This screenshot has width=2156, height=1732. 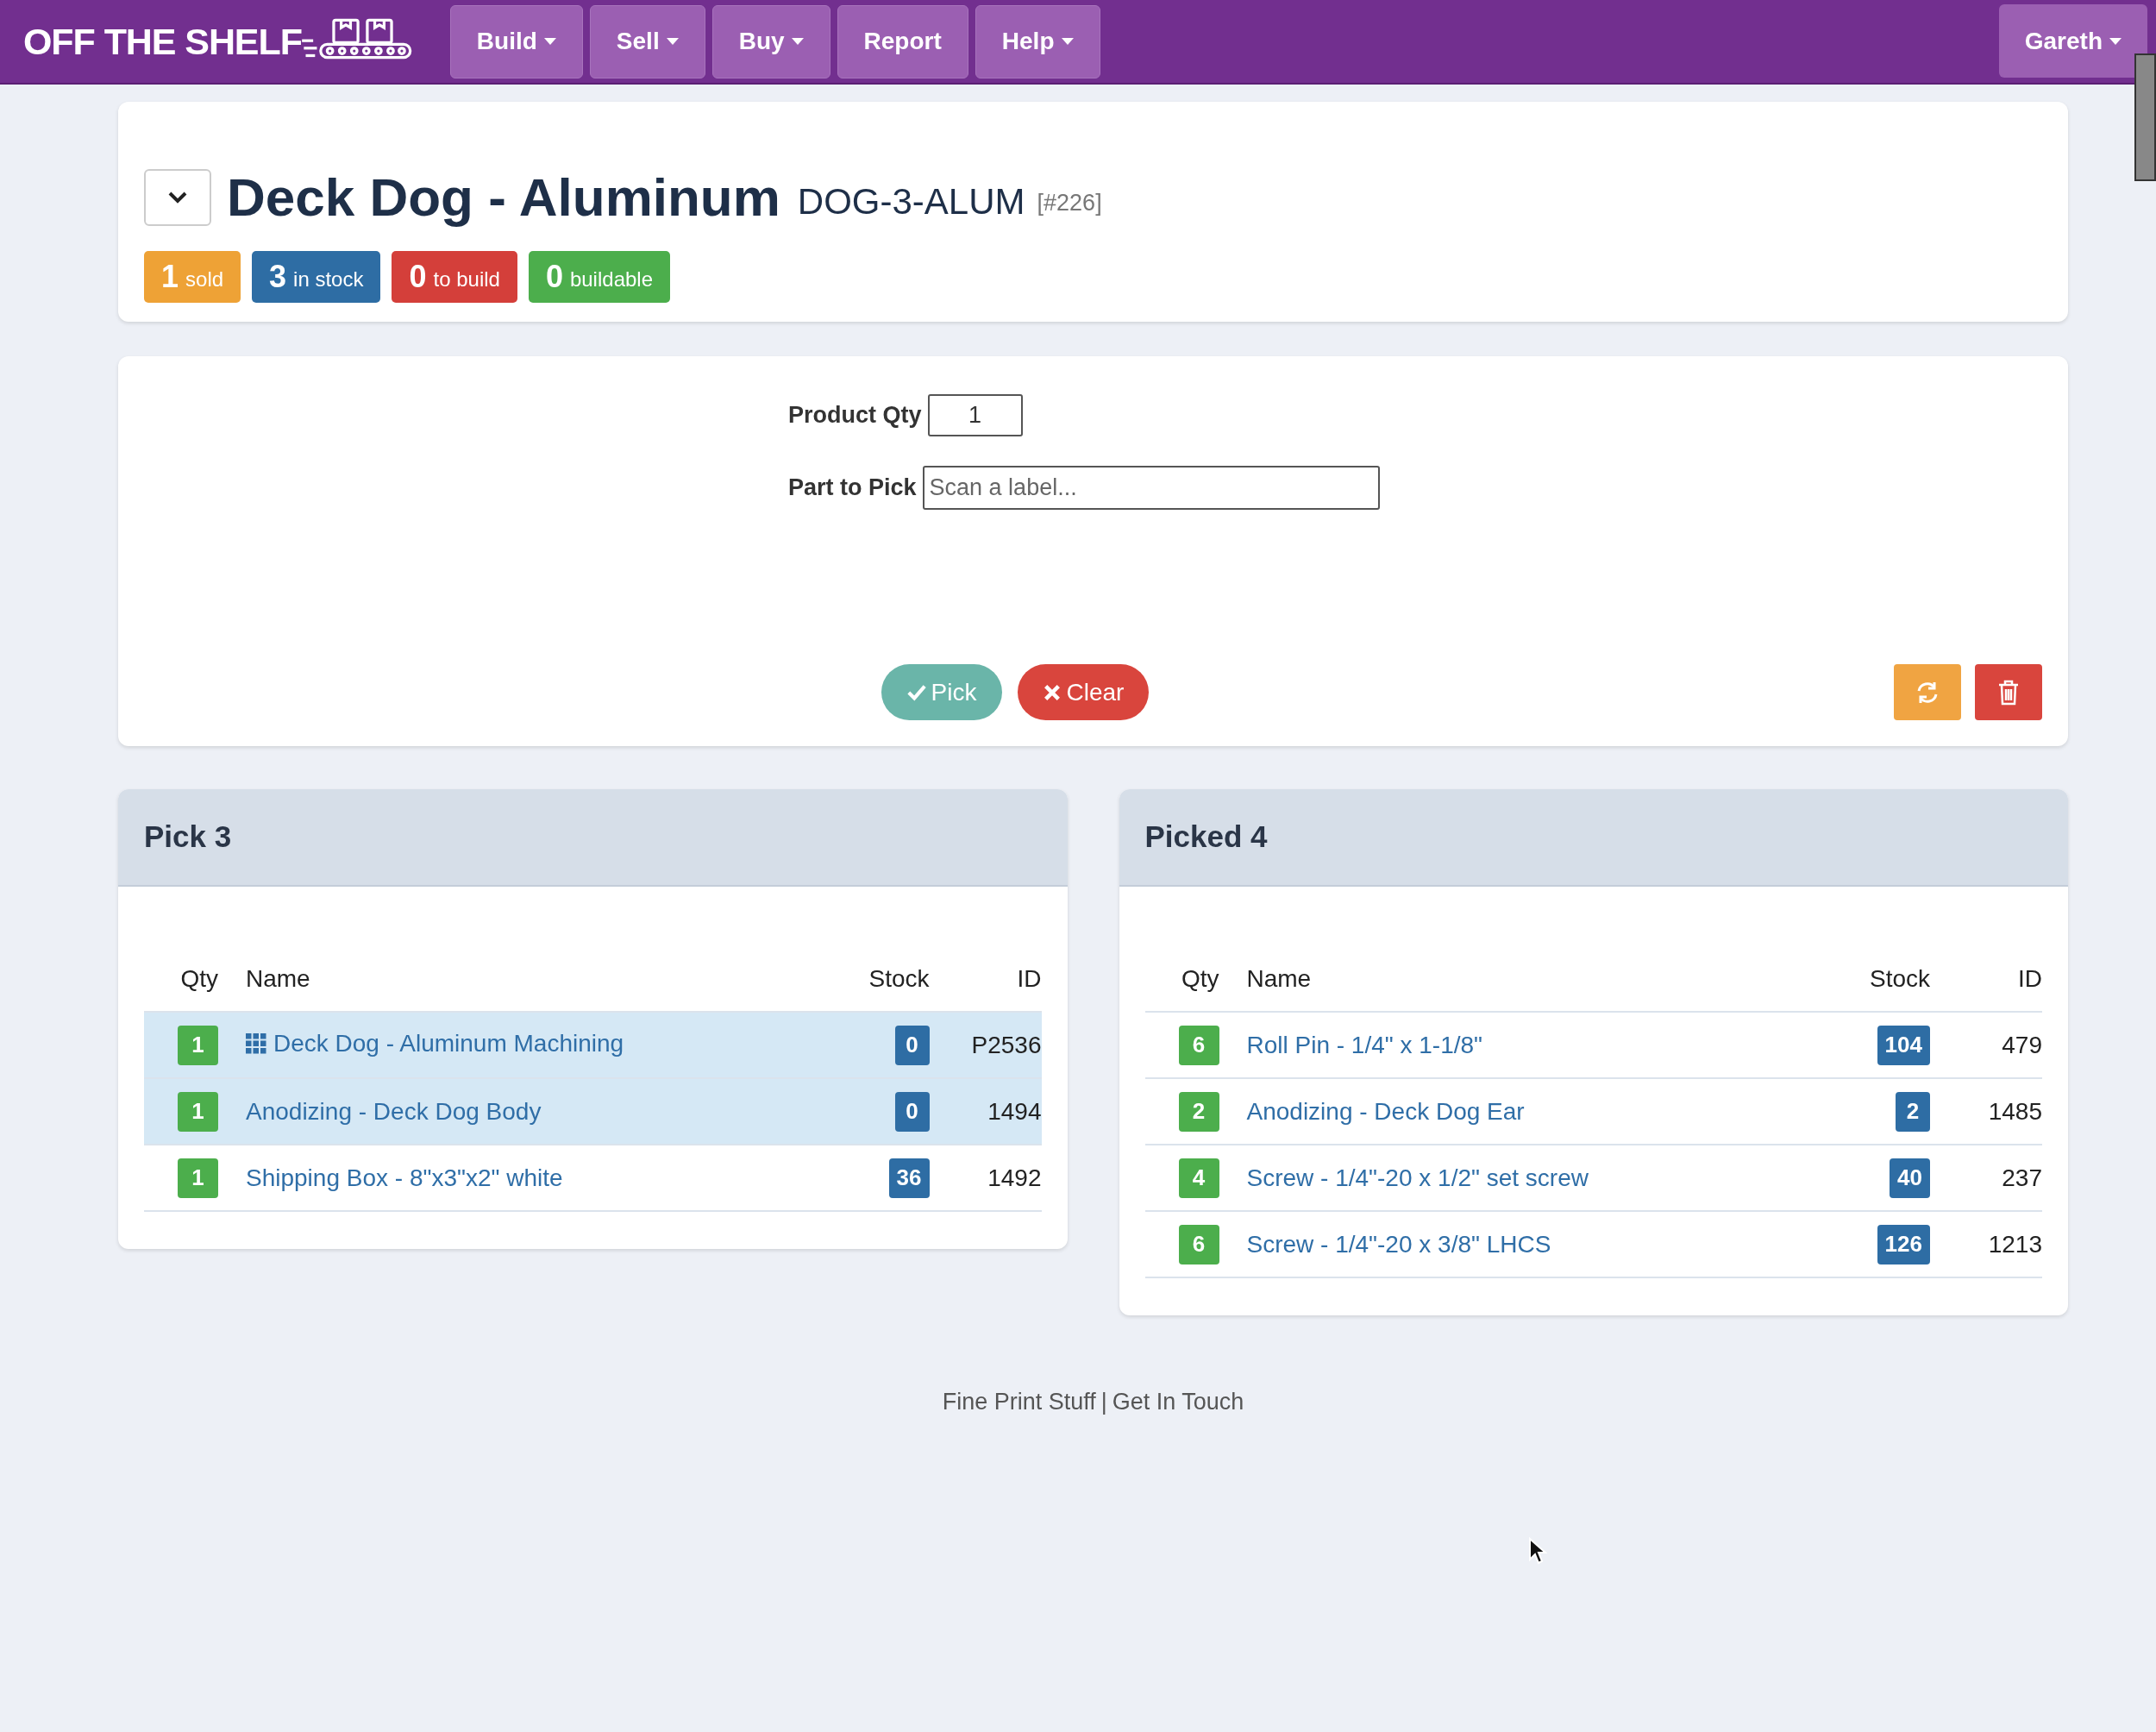 I want to click on item-link: Deck Dog - Aluminum Machining, so click(x=448, y=1044).